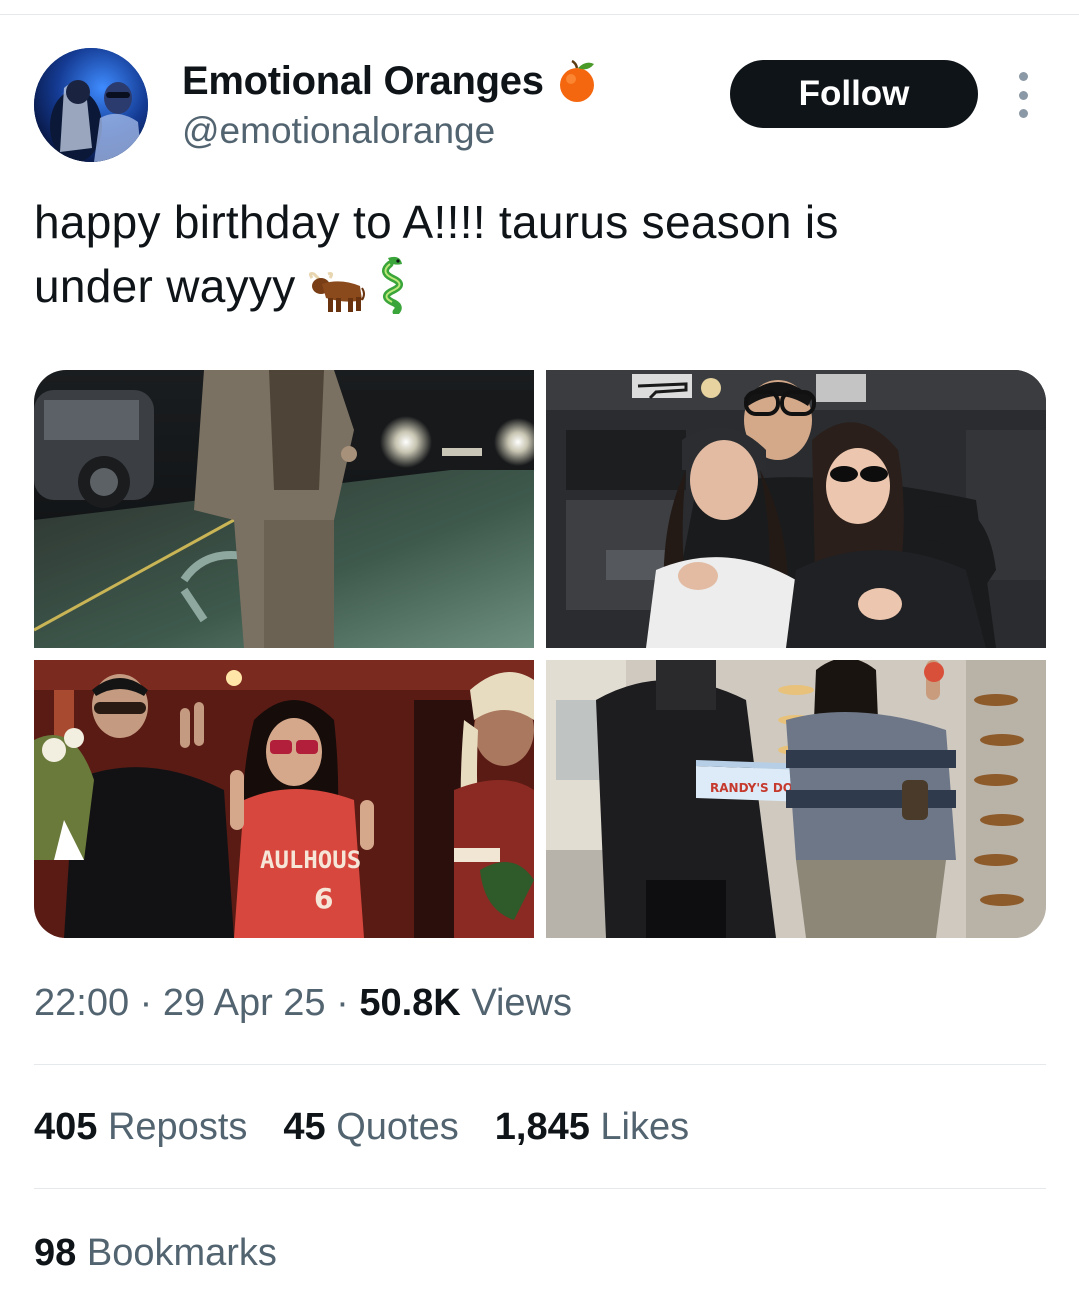 This screenshot has width=1079, height=1304. Describe the element at coordinates (542, 1127) in the screenshot. I see `likes-count: 1,845` at that location.